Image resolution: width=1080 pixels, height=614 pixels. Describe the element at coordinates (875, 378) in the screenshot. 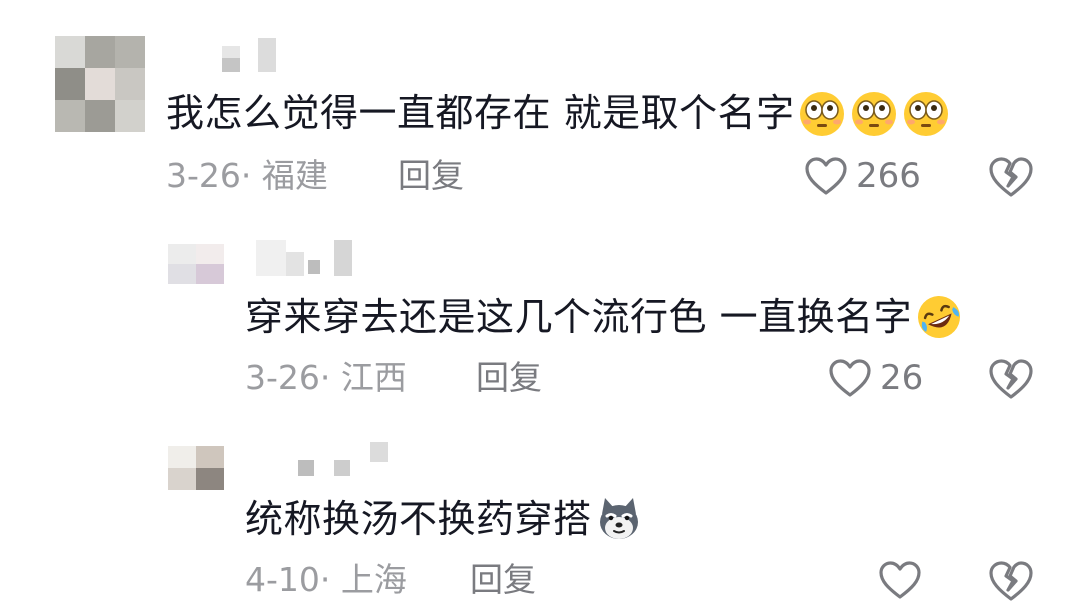

I see `like-button: 26` at that location.